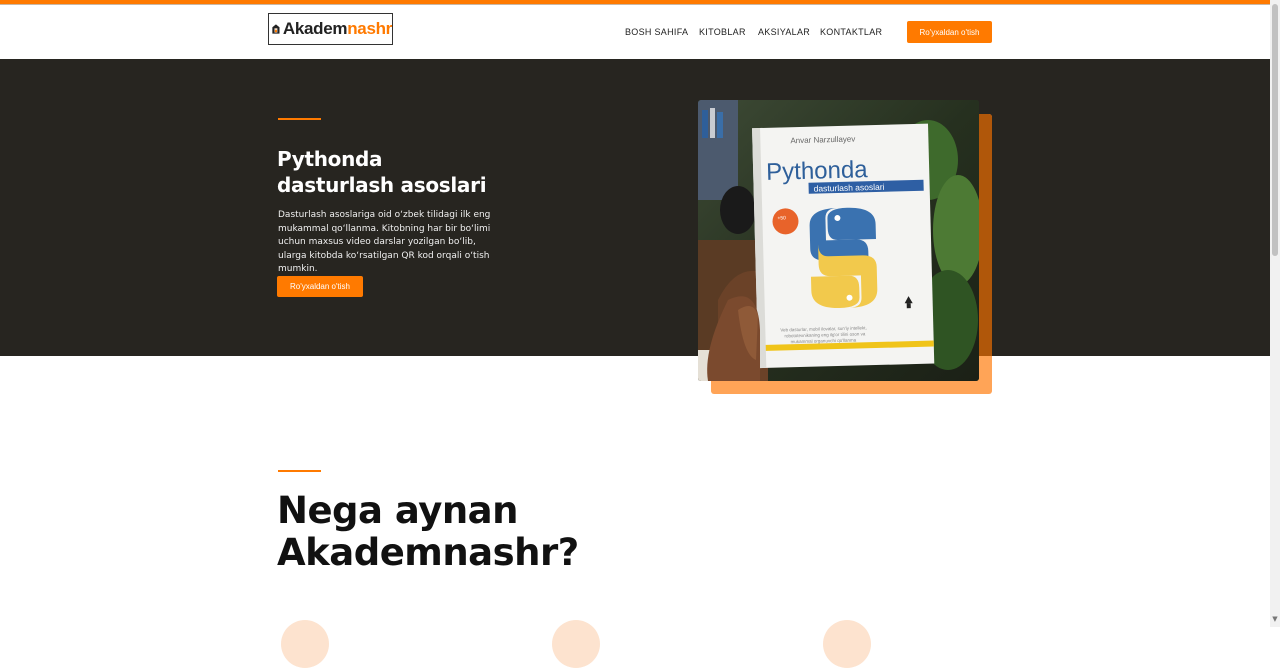  I want to click on python-logo-icon, so click(843, 257).